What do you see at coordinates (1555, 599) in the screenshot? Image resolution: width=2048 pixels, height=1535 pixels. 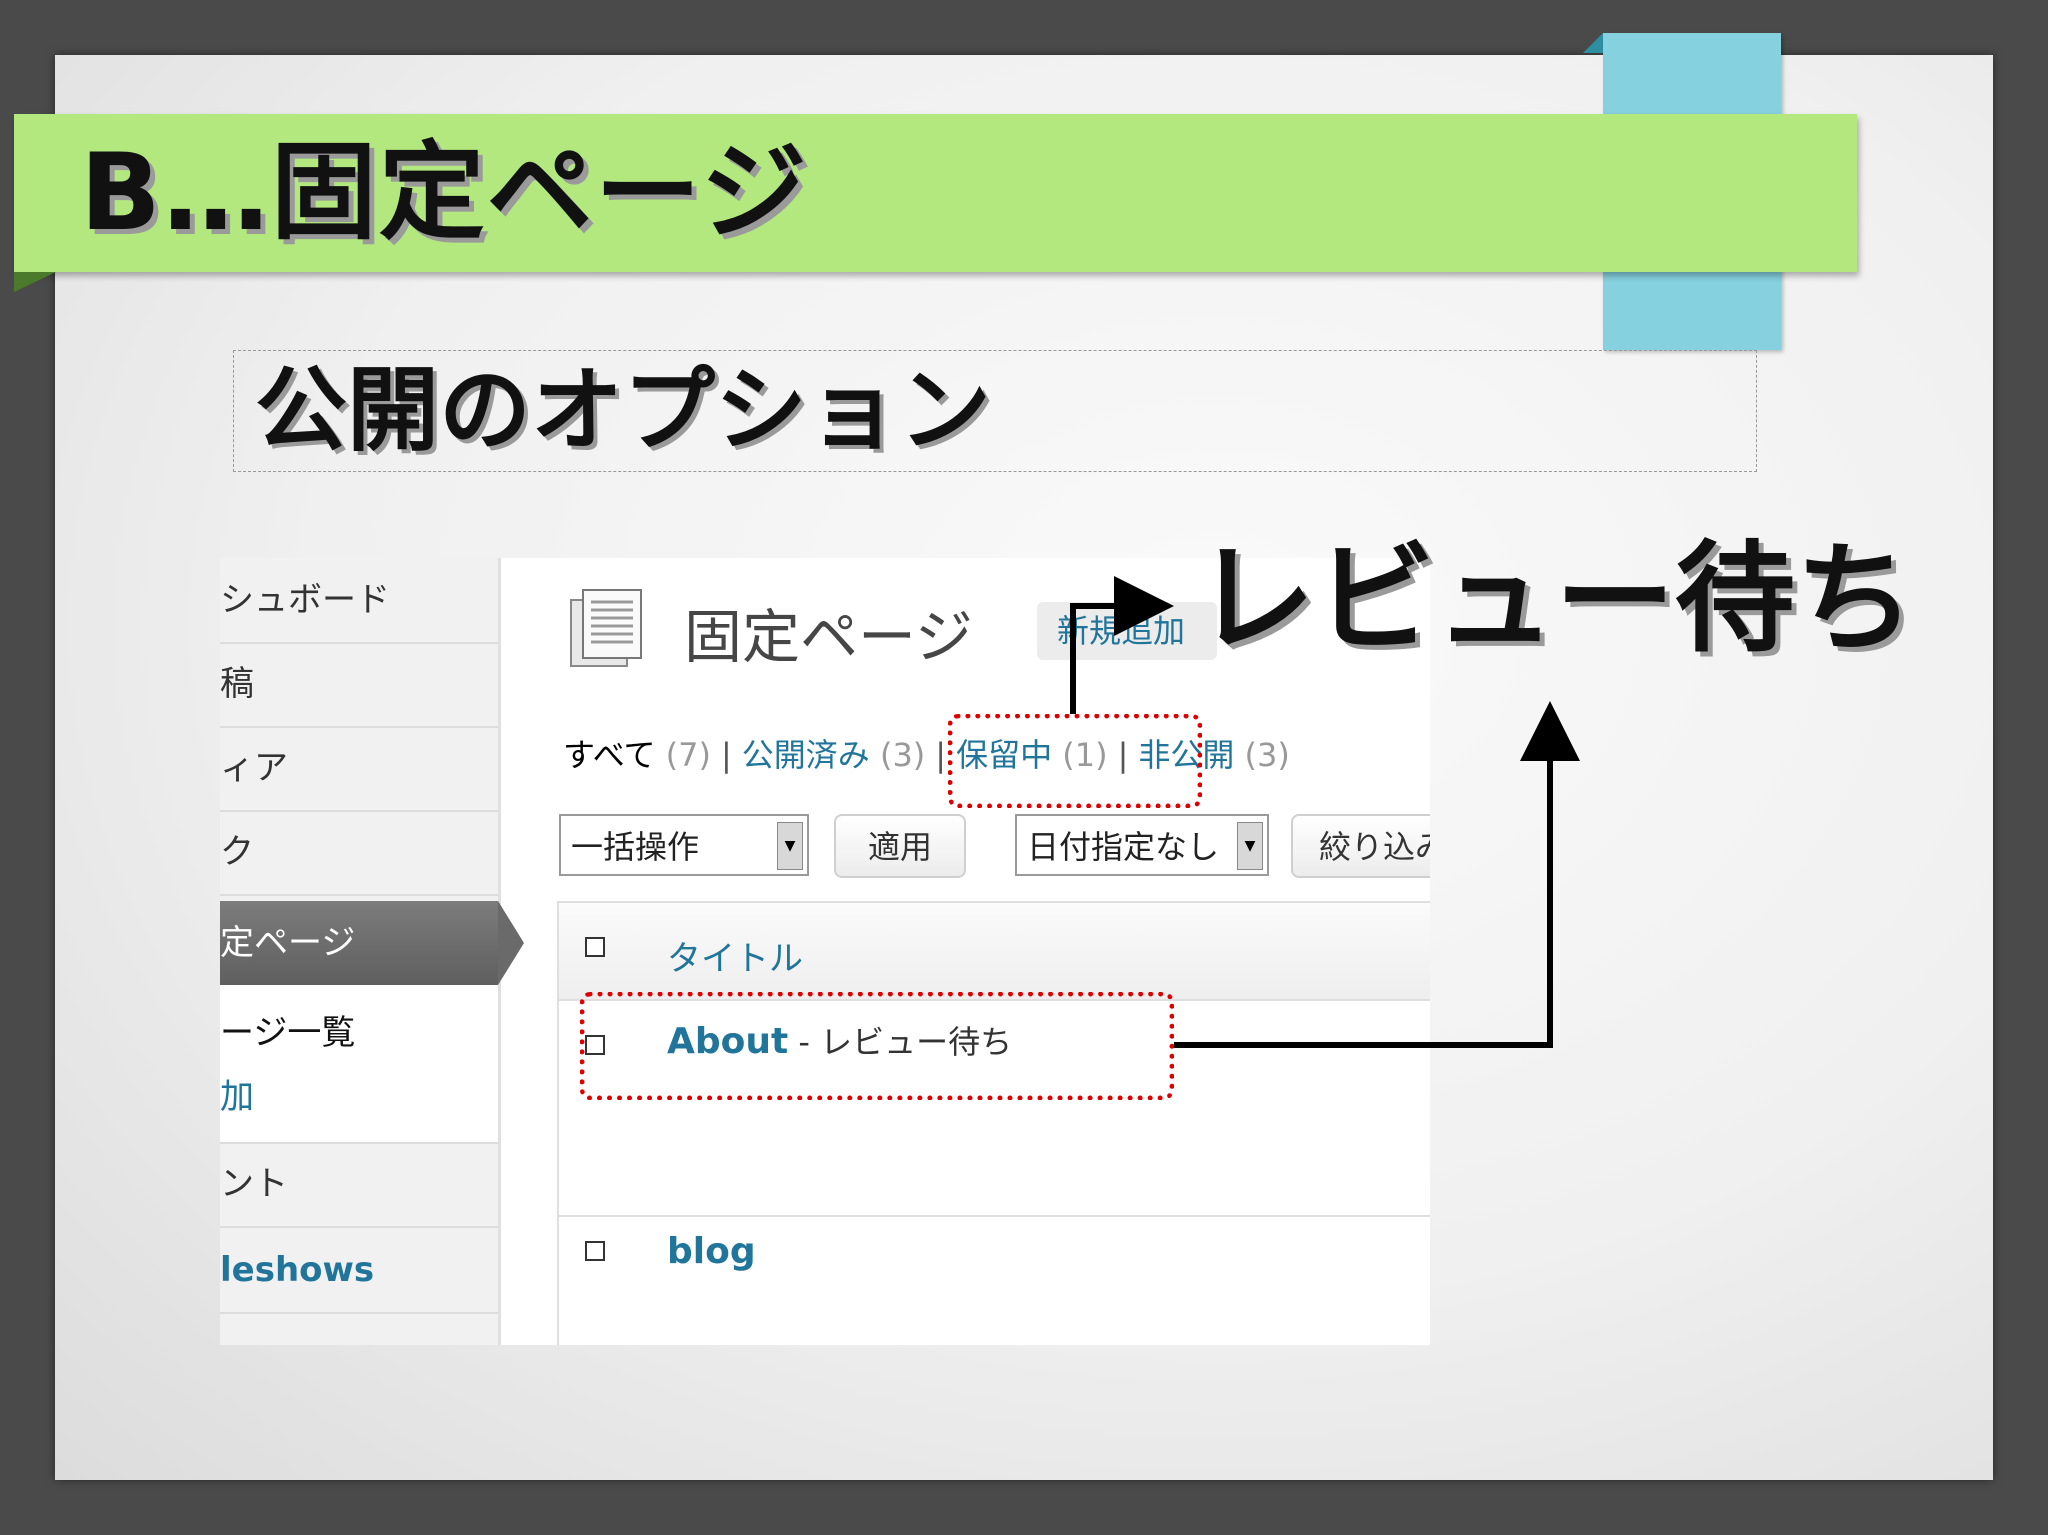 I see `callout-label: レビュー待ち` at bounding box center [1555, 599].